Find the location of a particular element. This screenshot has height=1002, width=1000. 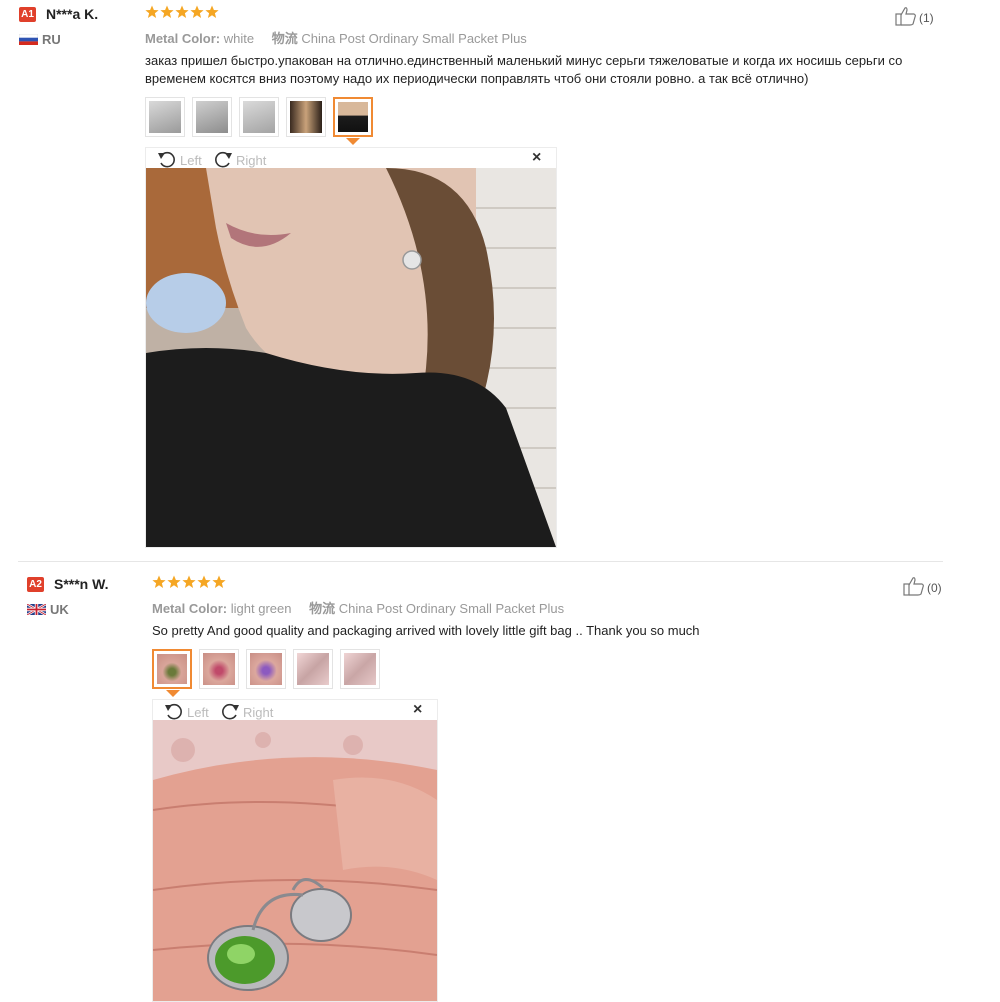

country-code: RU is located at coordinates (51, 39).